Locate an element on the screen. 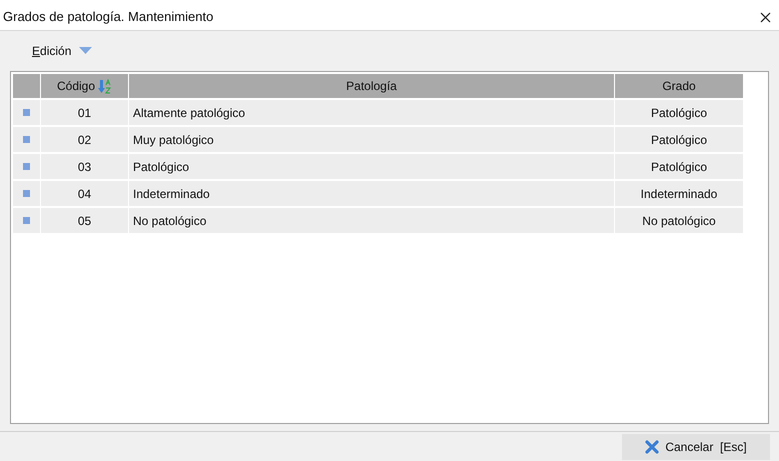 This screenshot has width=779, height=461. edit-menu: Edición is located at coordinates (62, 51).